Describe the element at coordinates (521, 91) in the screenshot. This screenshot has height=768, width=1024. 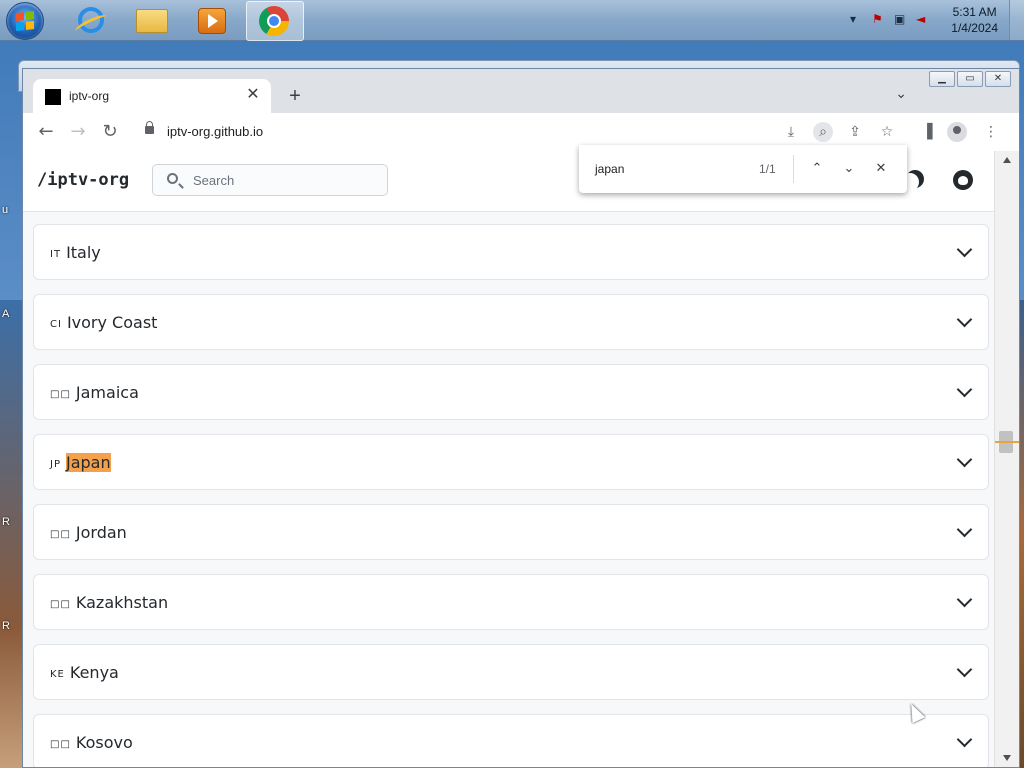
I see `tab-strip: iptv-org ✕ + ⌄` at that location.